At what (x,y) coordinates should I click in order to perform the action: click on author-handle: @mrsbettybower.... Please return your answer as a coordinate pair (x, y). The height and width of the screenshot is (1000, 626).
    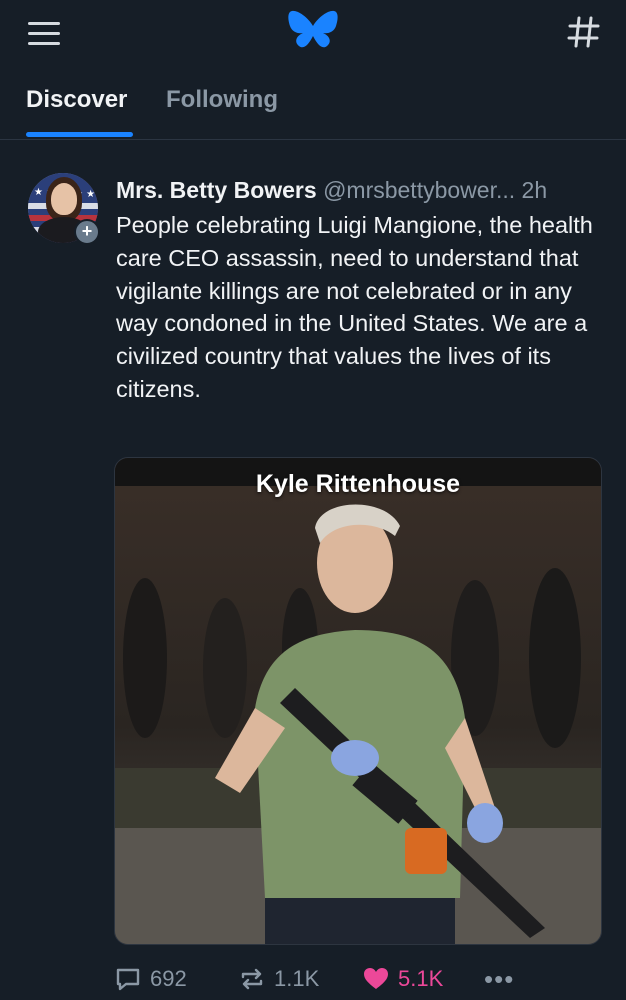
    Looking at the image, I should click on (419, 190).